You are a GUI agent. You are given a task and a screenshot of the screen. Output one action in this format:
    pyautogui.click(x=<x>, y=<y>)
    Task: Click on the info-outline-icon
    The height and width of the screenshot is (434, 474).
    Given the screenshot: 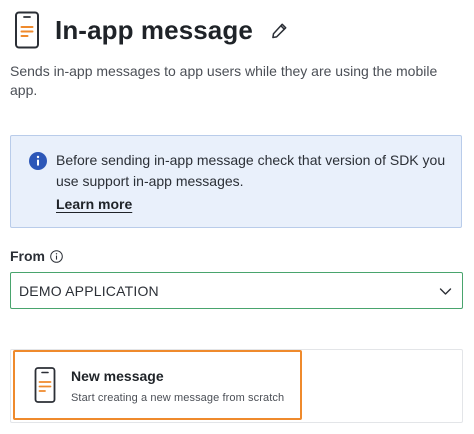 What is the action you would take?
    pyautogui.click(x=56, y=256)
    